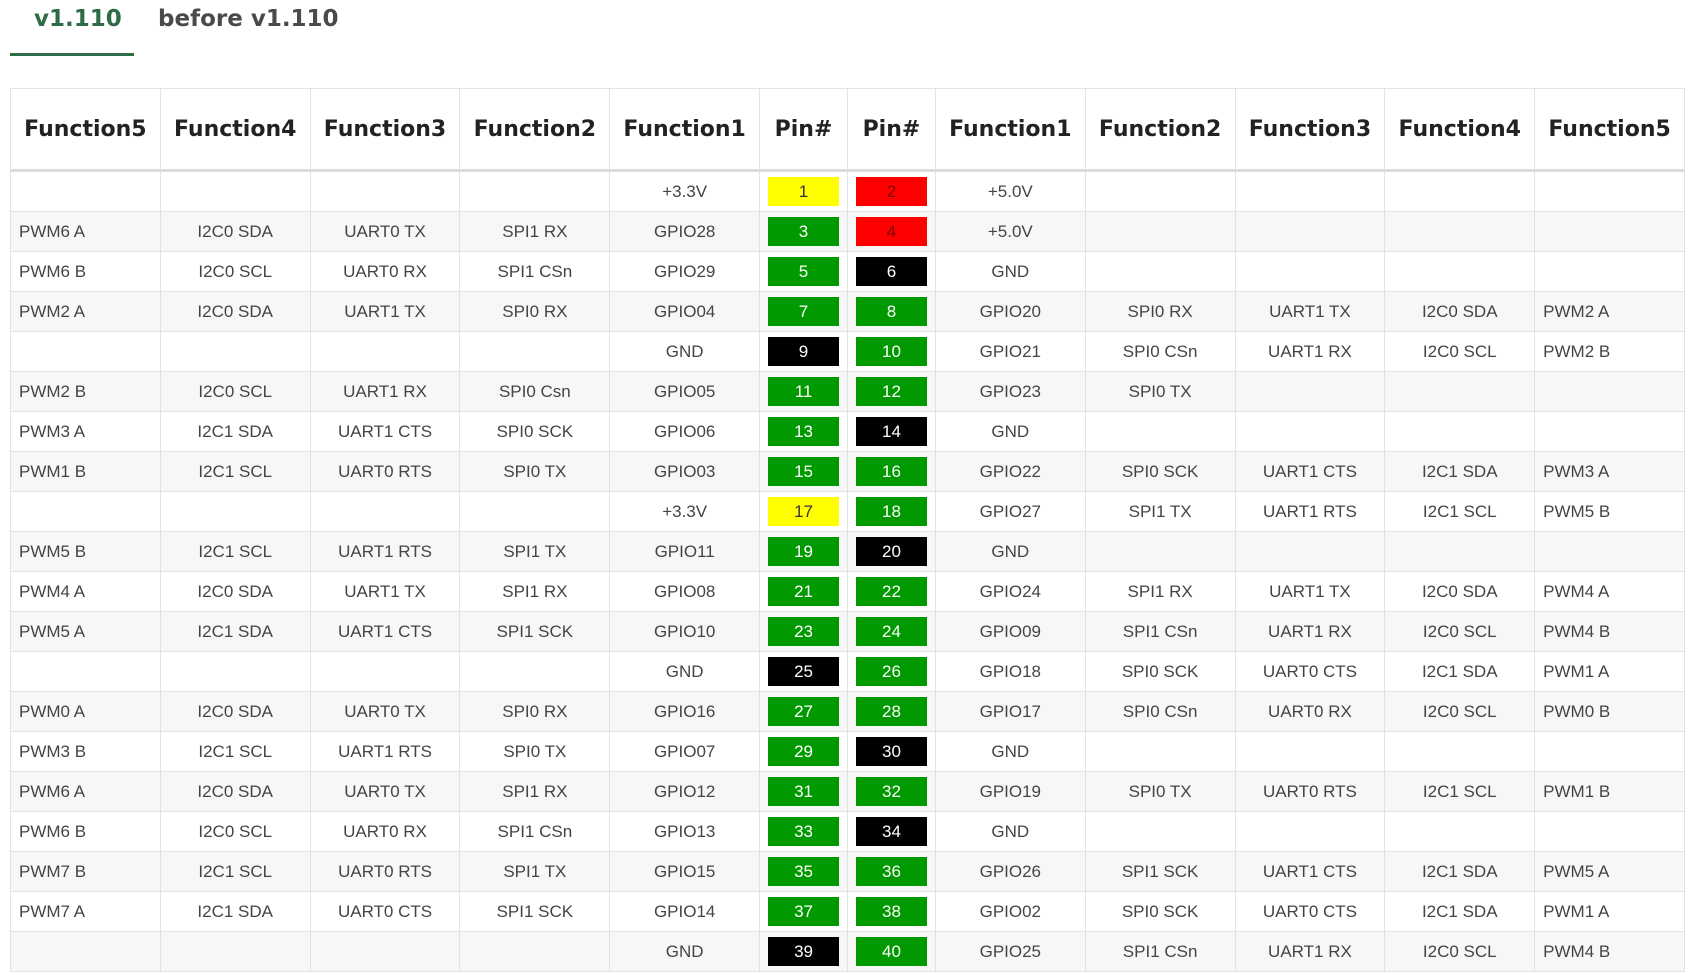  Describe the element at coordinates (385, 511) in the screenshot. I see `left-function3-cell` at that location.